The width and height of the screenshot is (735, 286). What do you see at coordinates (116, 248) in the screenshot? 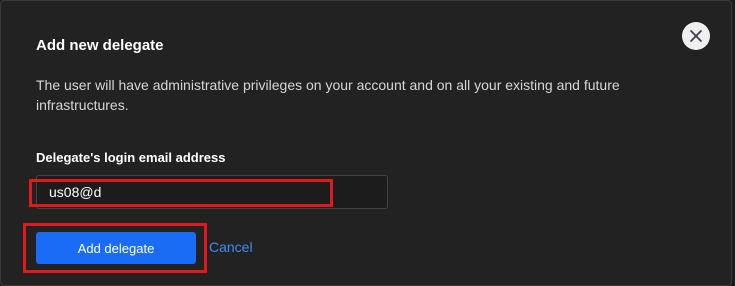
I see `add-delegate-button: Add delegate` at bounding box center [116, 248].